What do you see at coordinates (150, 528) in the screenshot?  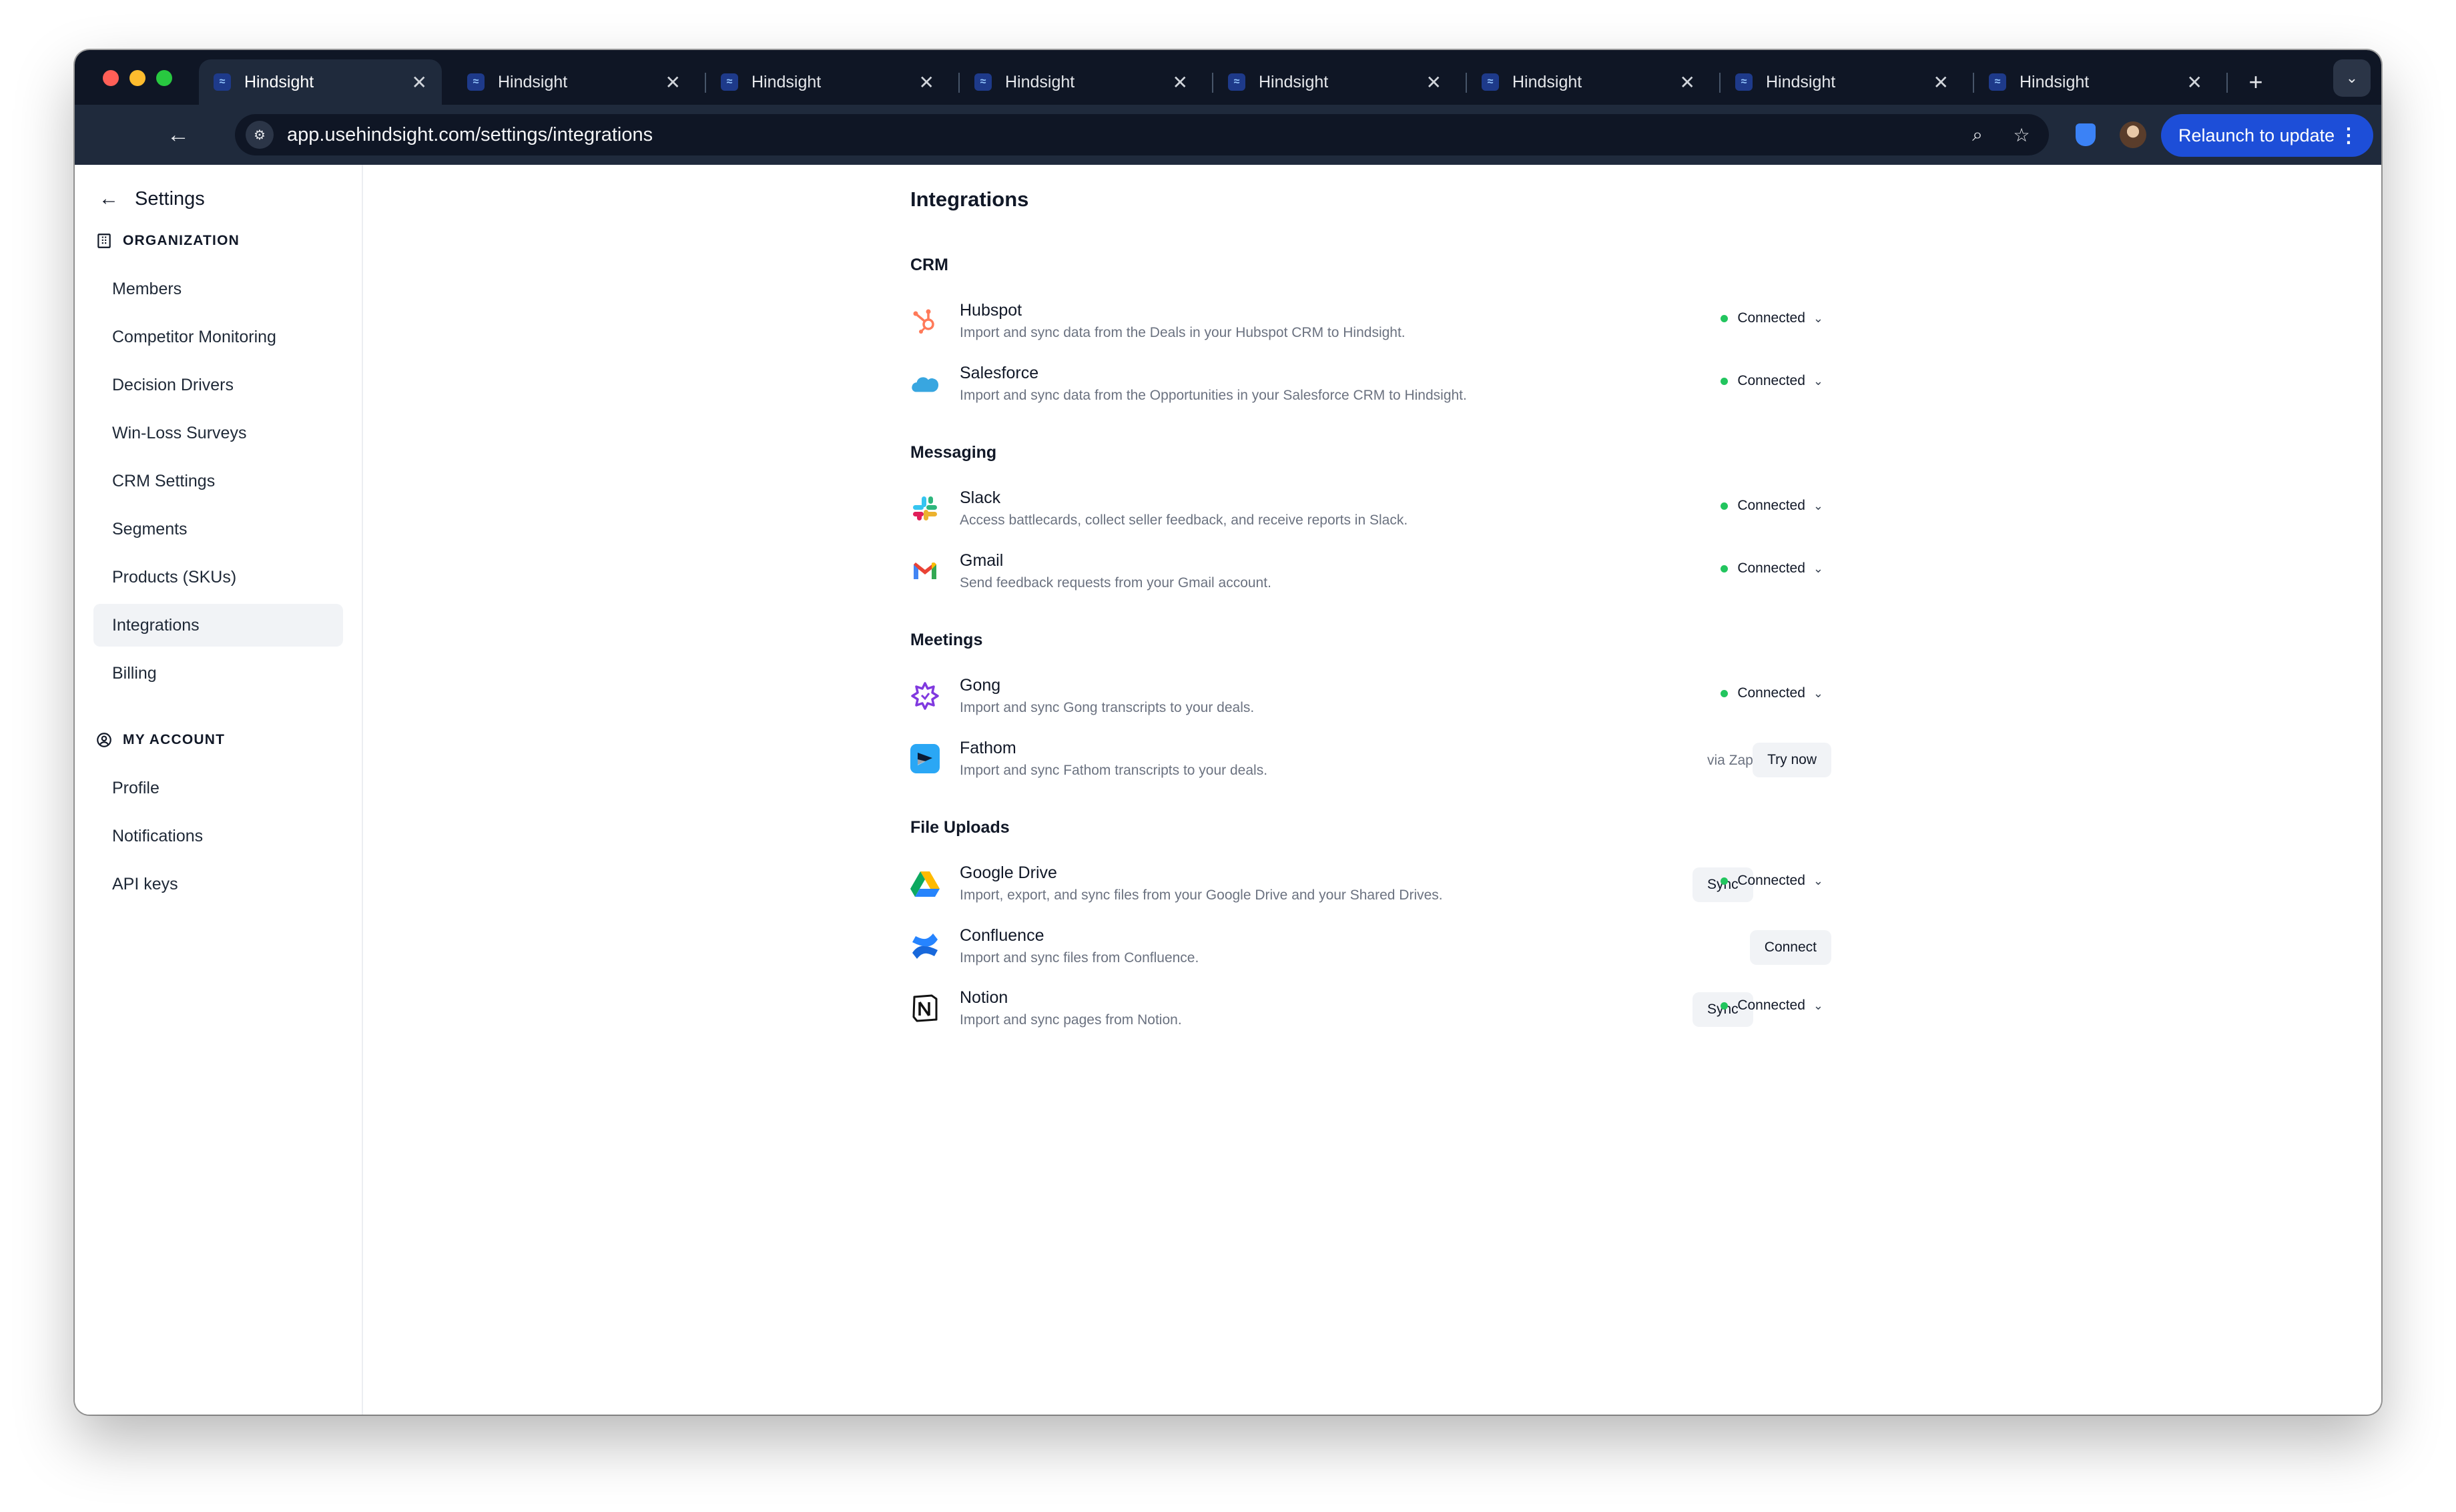 I see `sidebar-item-label: Segments` at bounding box center [150, 528].